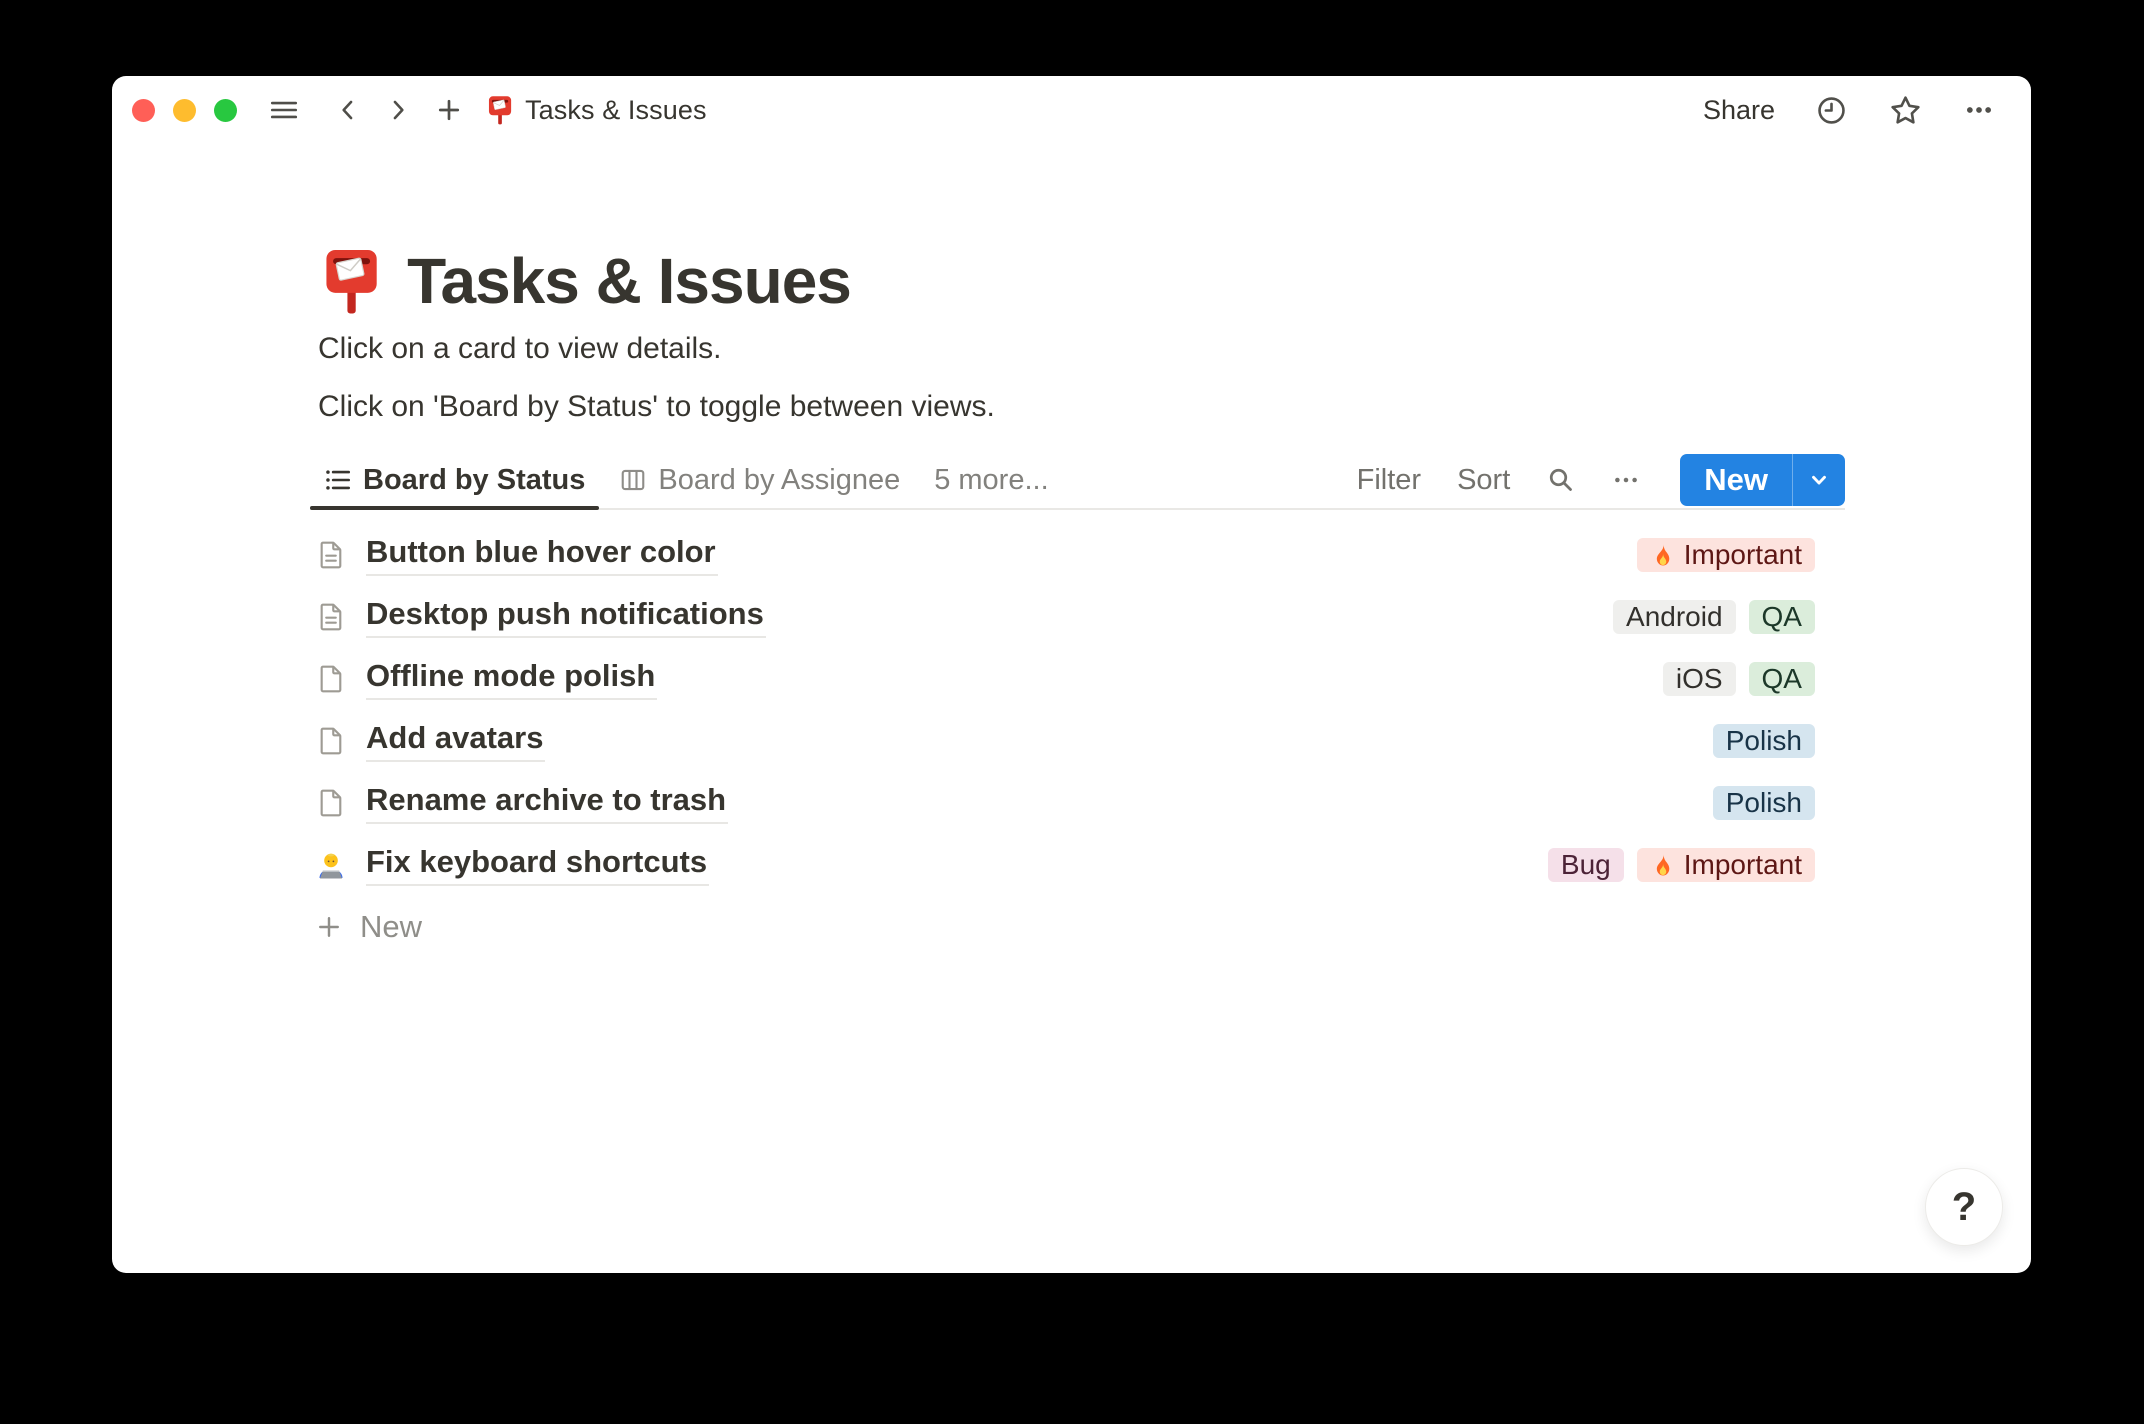 The image size is (2144, 1424). I want to click on tag-label: Bug, so click(1585, 864).